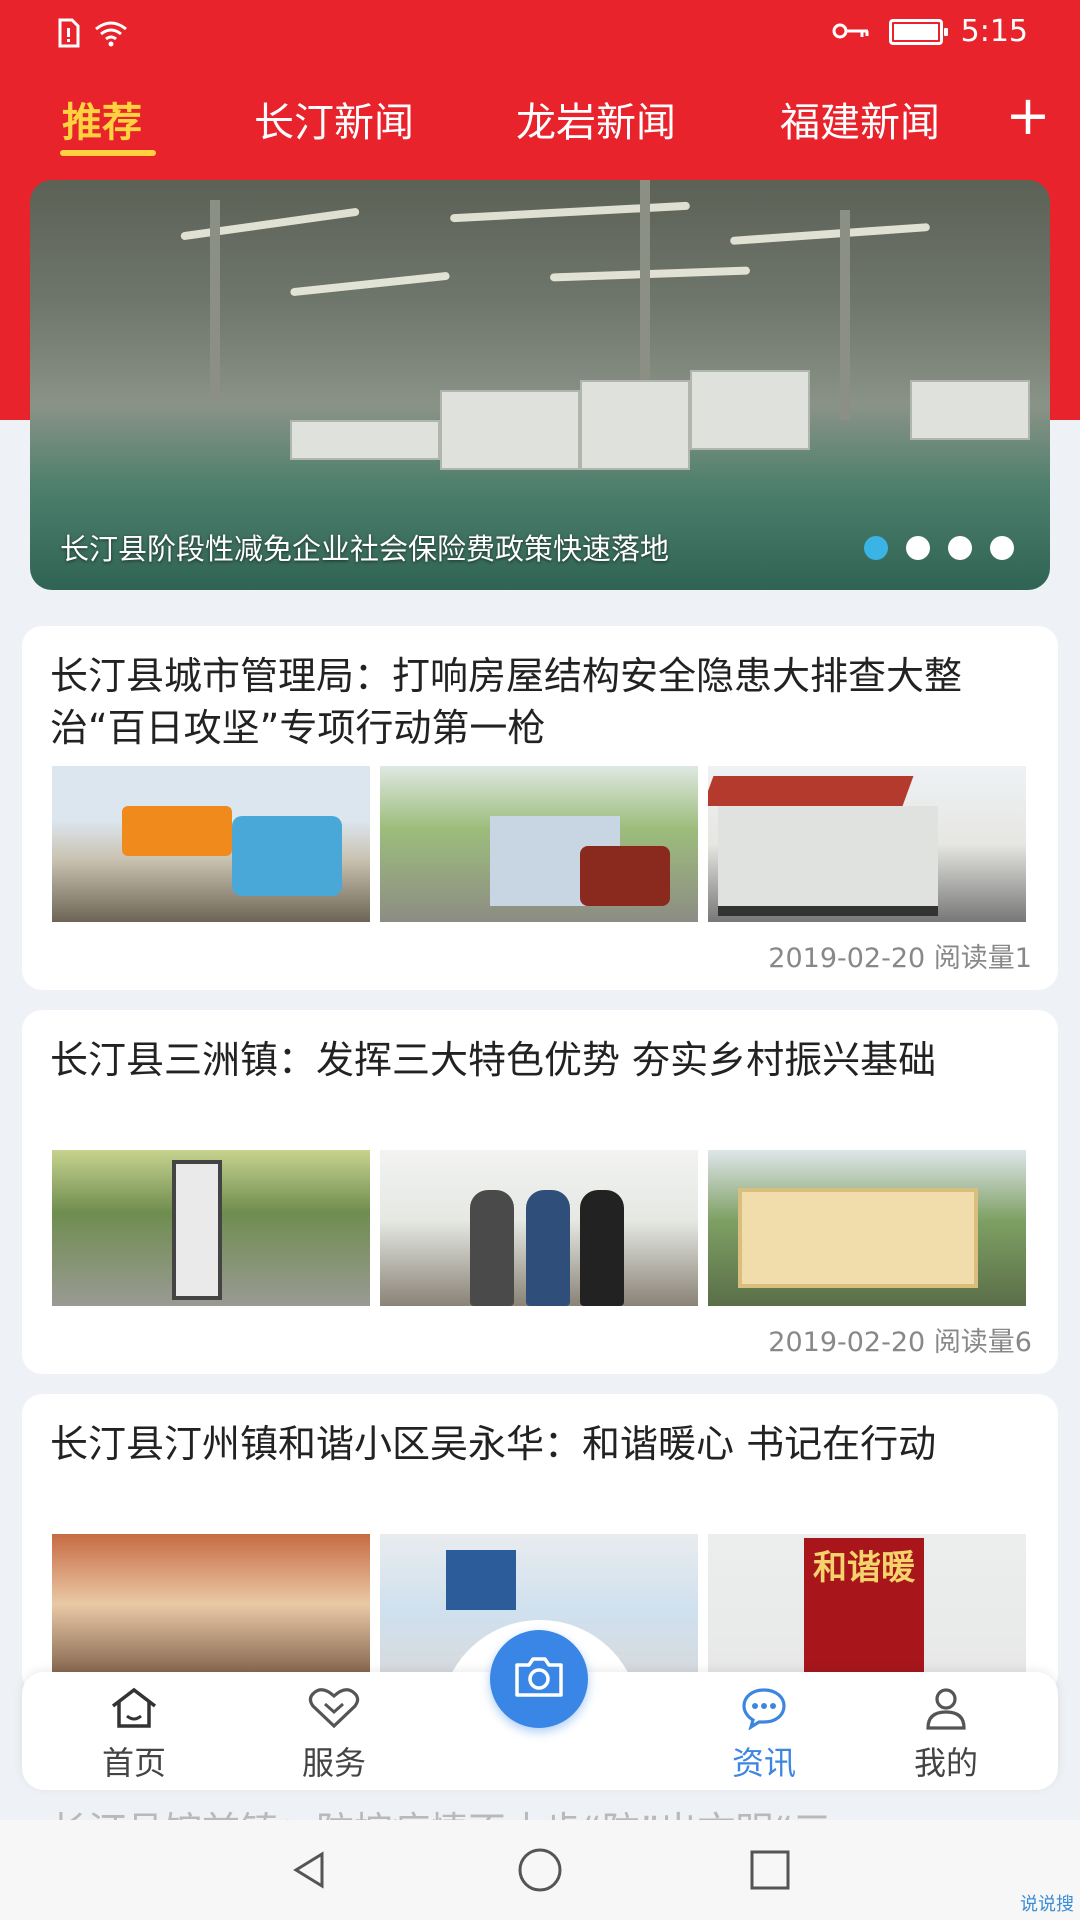 Image resolution: width=1080 pixels, height=1920 pixels. Describe the element at coordinates (310, 1870) in the screenshot. I see `back-icon` at that location.